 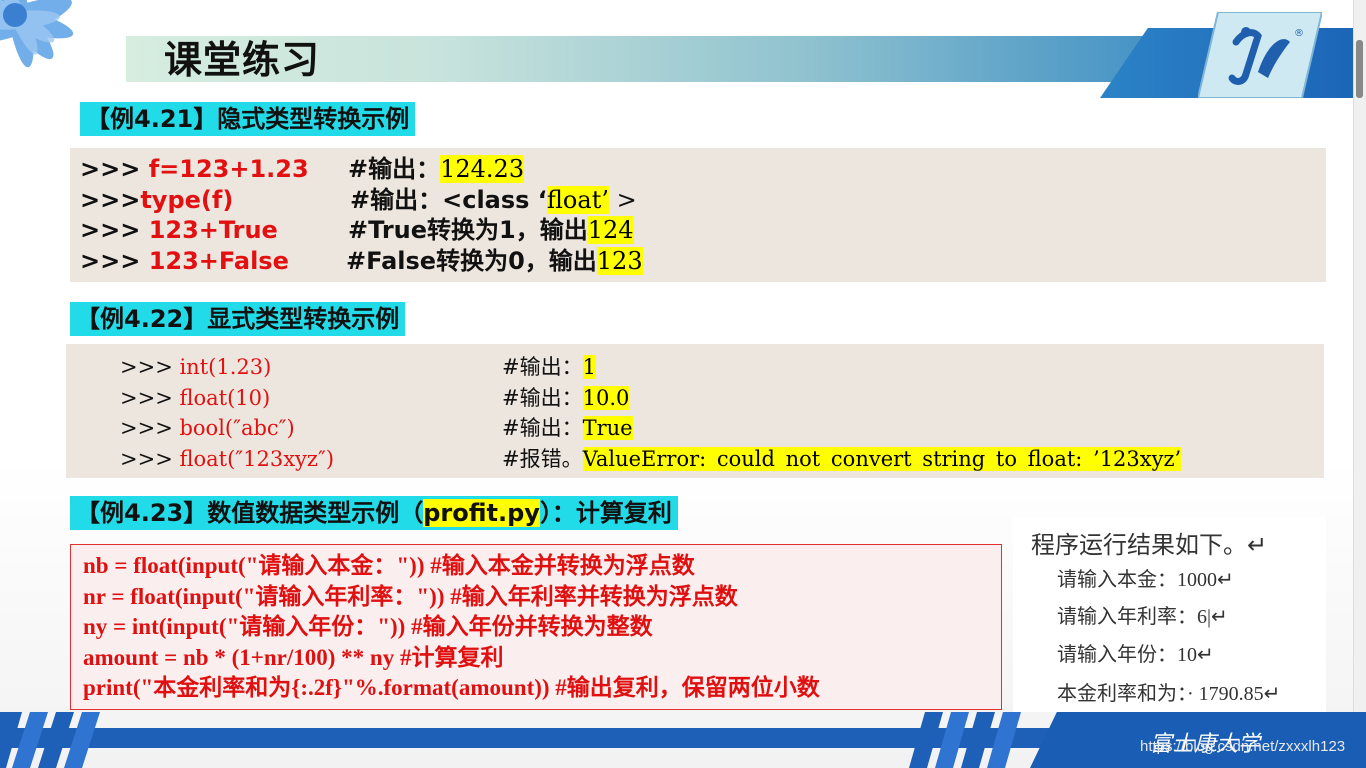 What do you see at coordinates (228, 169) in the screenshot?
I see `code-text: f=123+1.23` at bounding box center [228, 169].